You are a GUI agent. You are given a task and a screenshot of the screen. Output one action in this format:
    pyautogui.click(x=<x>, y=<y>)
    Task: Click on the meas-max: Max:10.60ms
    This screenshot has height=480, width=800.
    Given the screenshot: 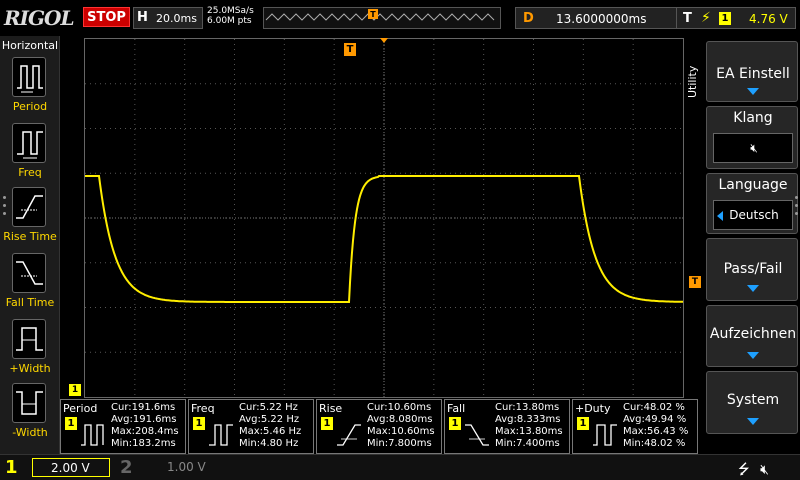 What is the action you would take?
    pyautogui.click(x=401, y=431)
    